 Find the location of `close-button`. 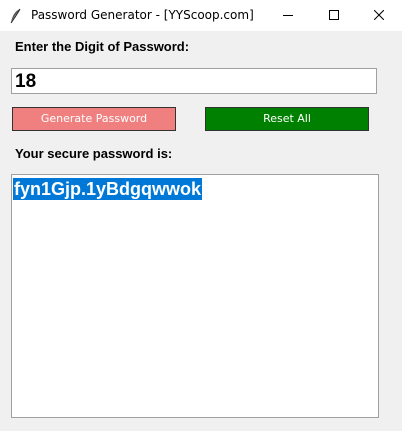

close-button is located at coordinates (379, 15).